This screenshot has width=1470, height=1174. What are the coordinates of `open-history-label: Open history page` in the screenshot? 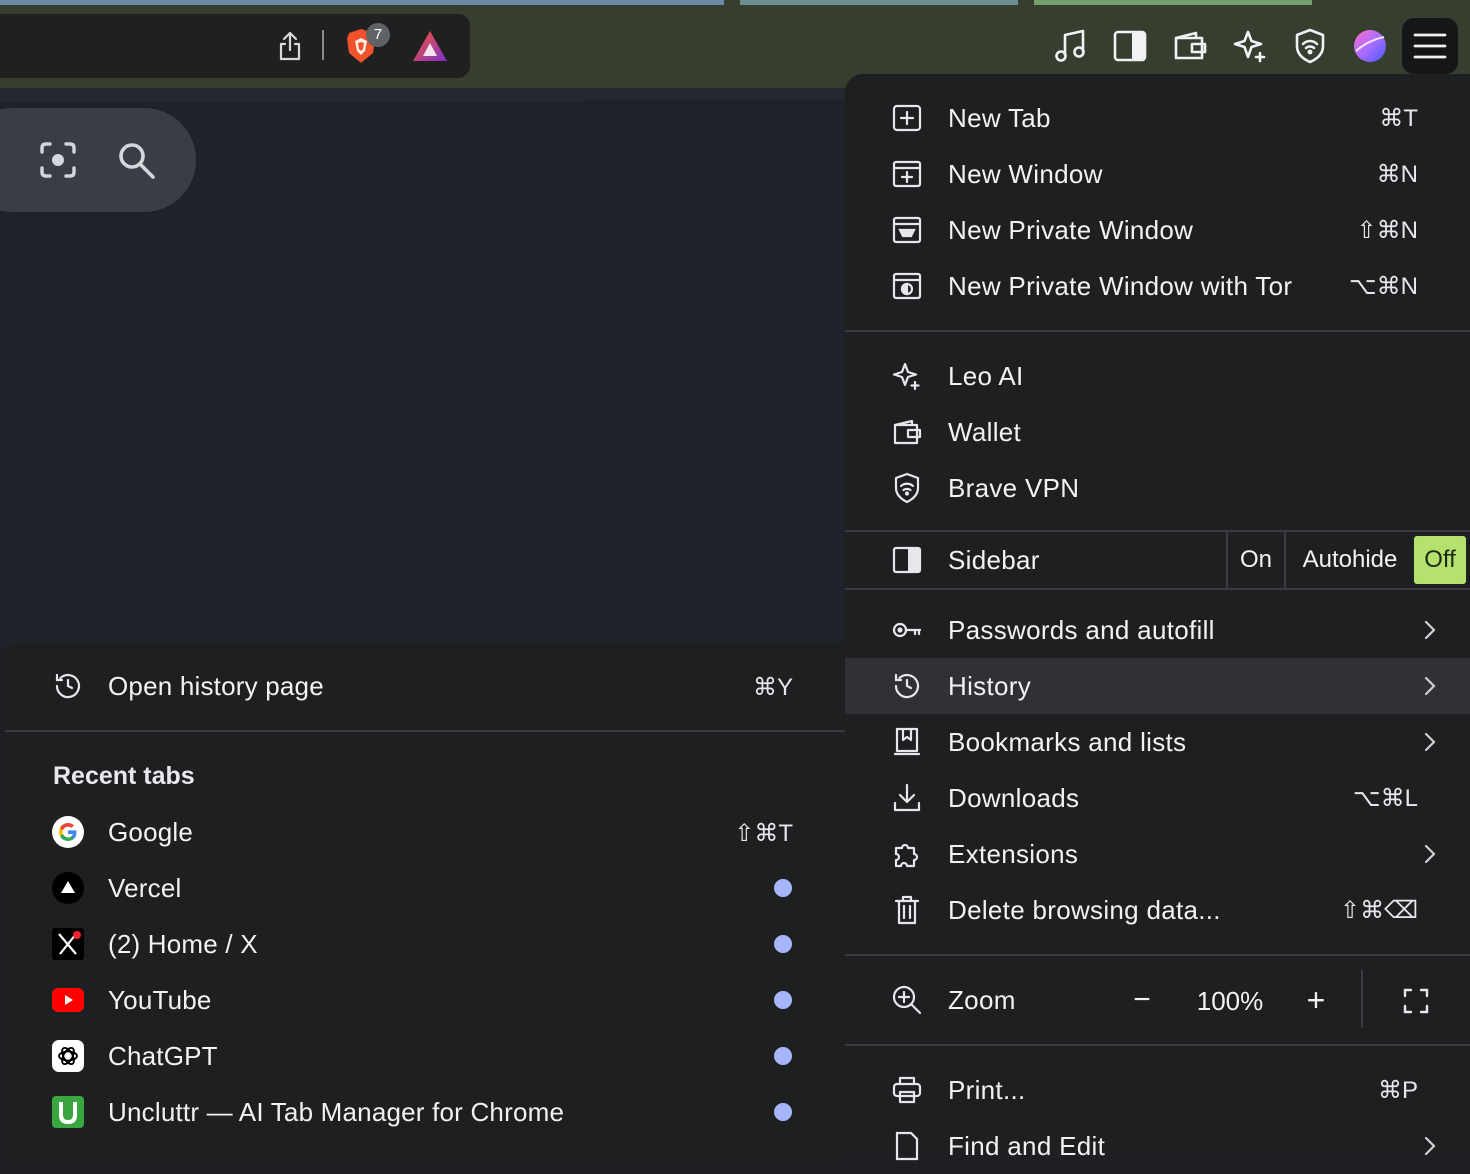 It's located at (216, 686).